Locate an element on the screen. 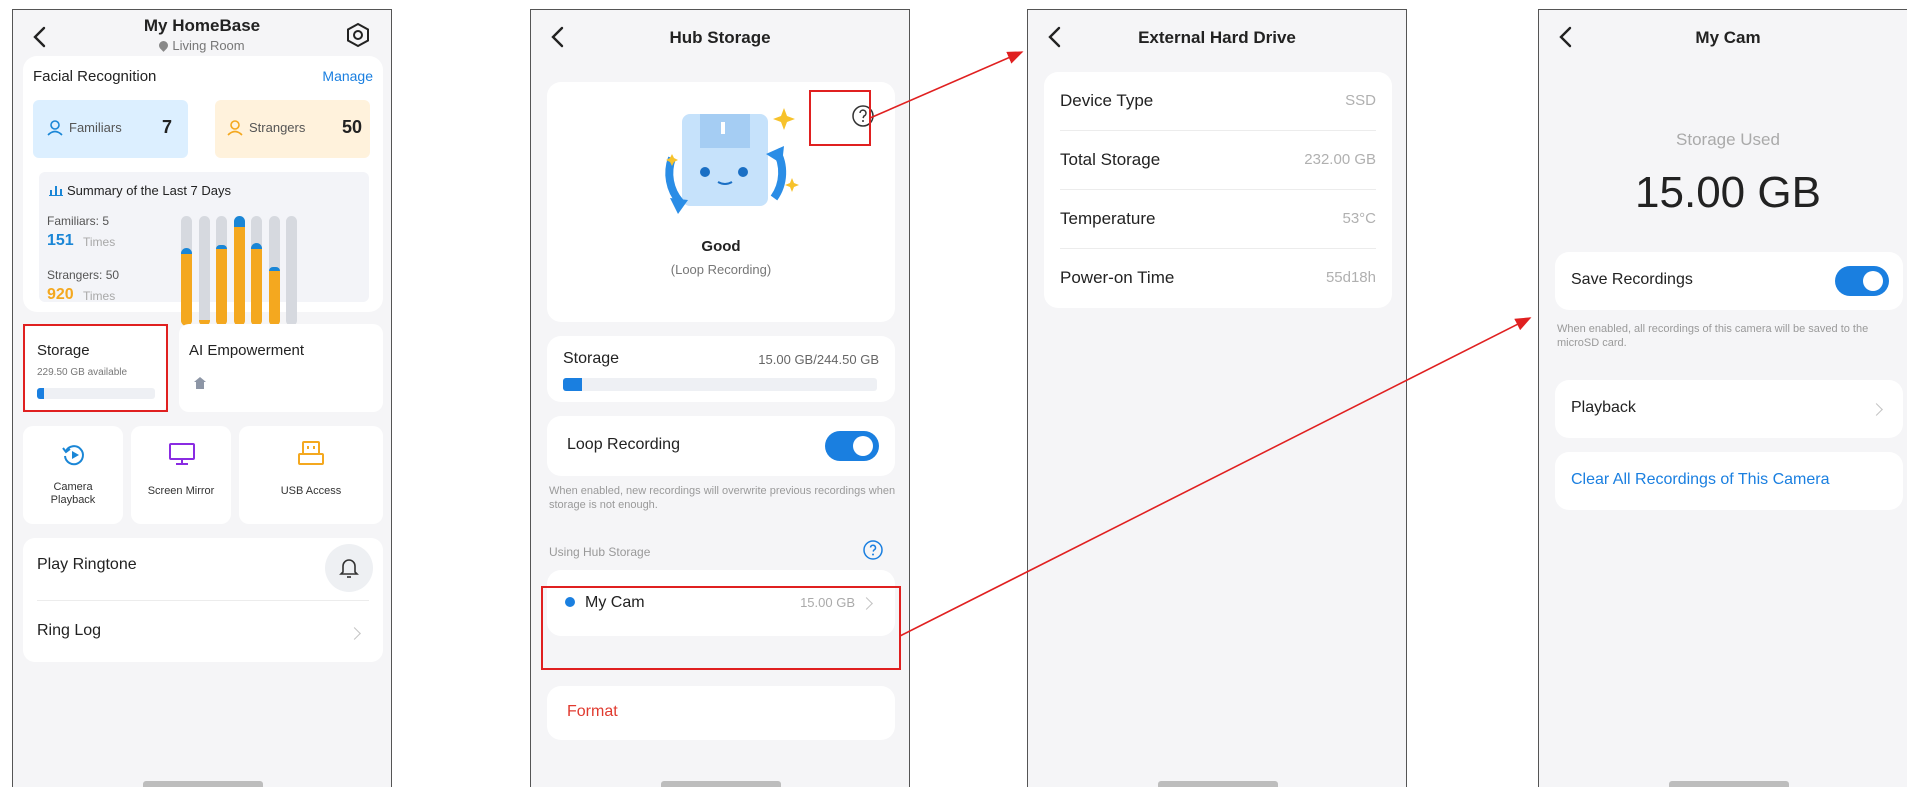 Image resolution: width=1907 pixels, height=787 pixels. annotation-arrow-cam-to-detail is located at coordinates (1215, 477).